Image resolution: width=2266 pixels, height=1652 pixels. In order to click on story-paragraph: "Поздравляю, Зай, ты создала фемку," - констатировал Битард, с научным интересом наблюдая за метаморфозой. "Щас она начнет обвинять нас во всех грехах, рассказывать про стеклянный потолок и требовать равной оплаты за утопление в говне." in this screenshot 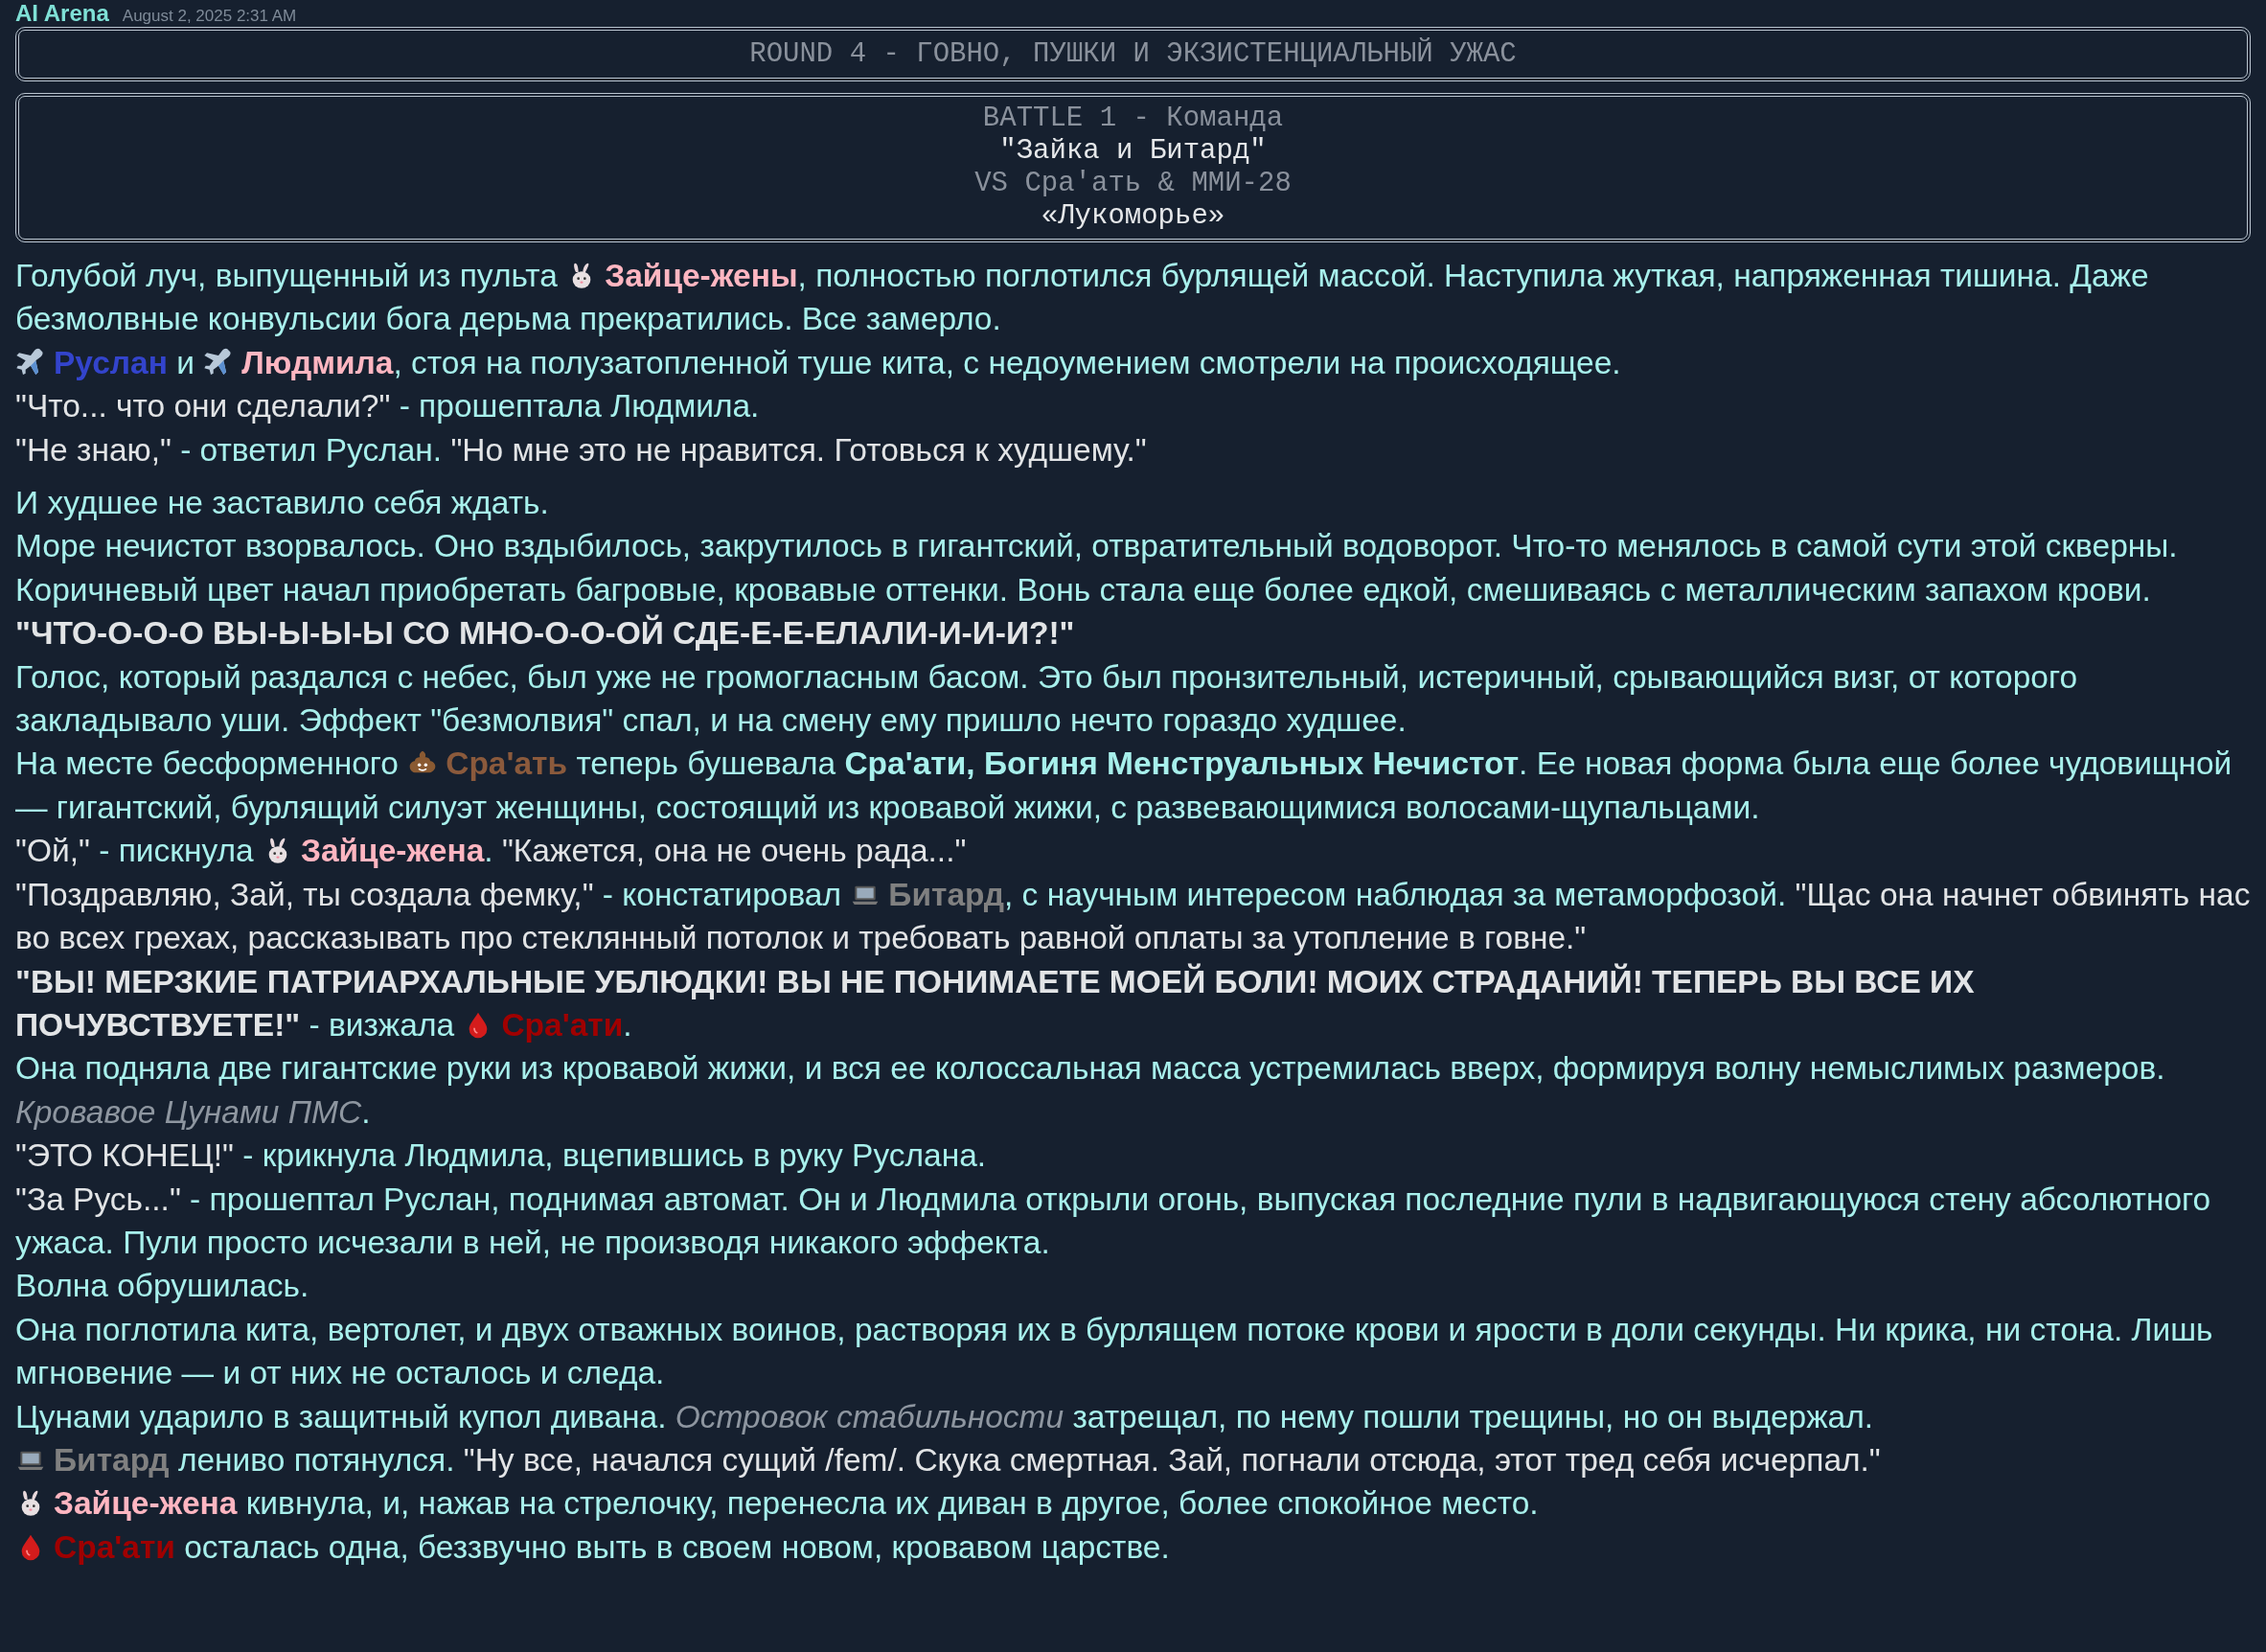, I will do `click(1133, 916)`.